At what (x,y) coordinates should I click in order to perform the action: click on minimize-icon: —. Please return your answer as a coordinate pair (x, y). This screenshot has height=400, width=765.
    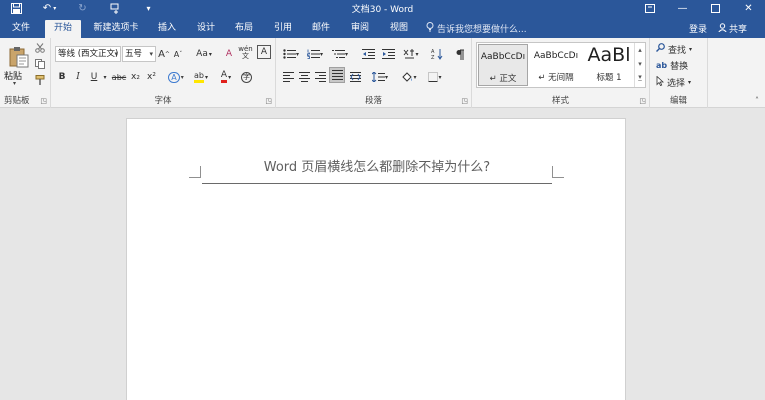
    Looking at the image, I should click on (682, 8).